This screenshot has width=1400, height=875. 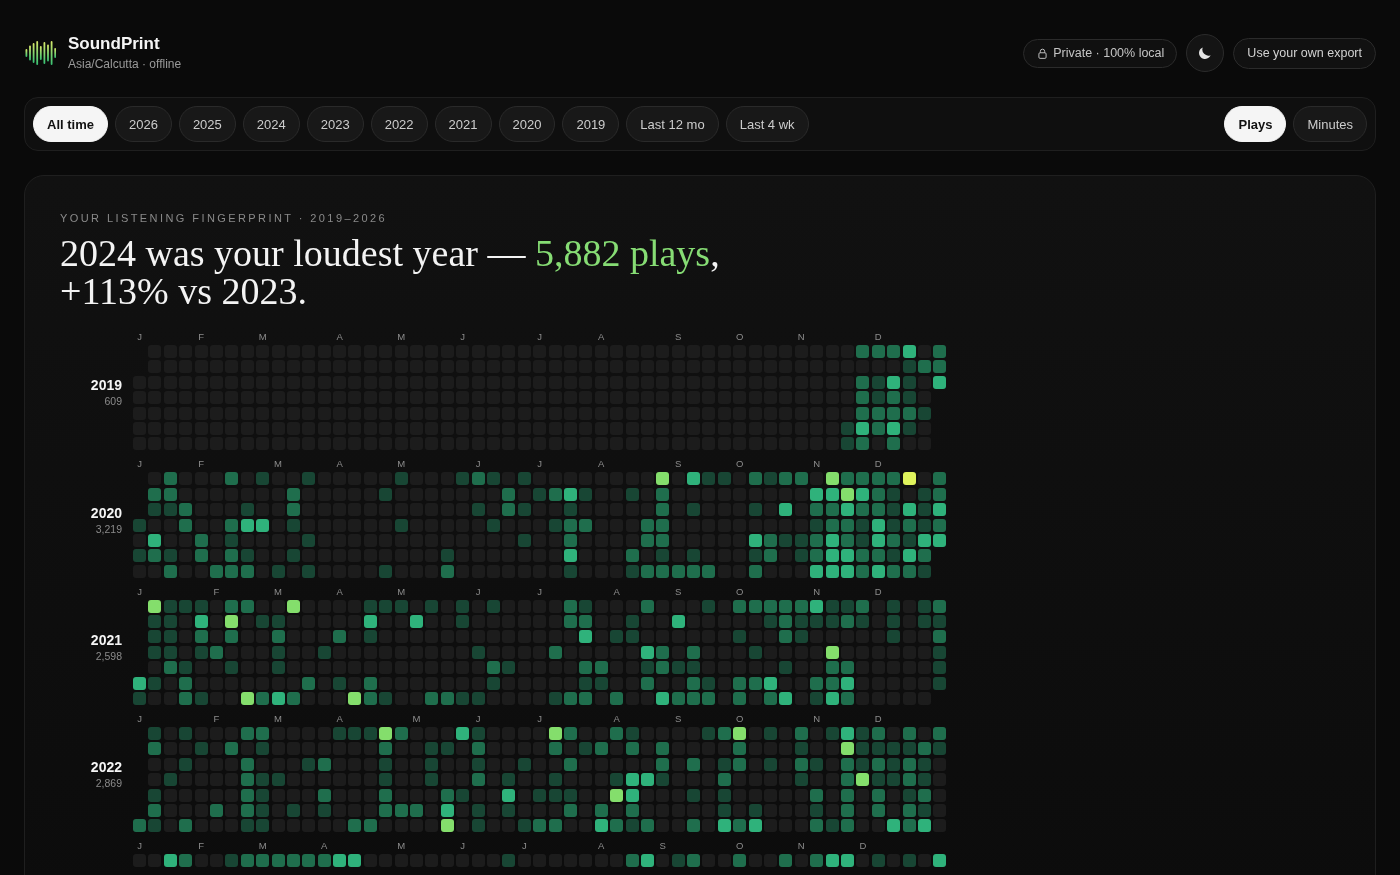 What do you see at coordinates (105, 386) in the screenshot?
I see `year-label: 2019` at bounding box center [105, 386].